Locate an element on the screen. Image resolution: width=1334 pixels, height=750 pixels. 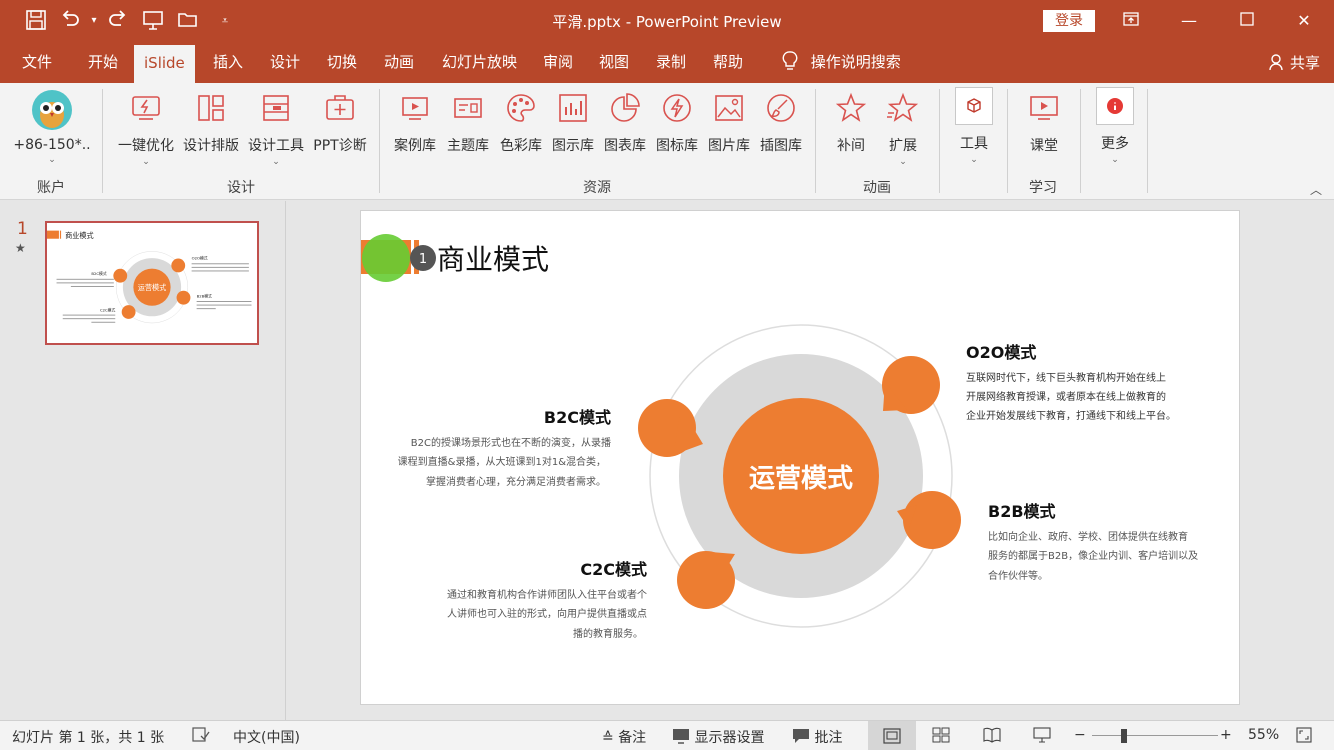
more-button: 更多 ⌄ is located at coordinates (1115, 126).